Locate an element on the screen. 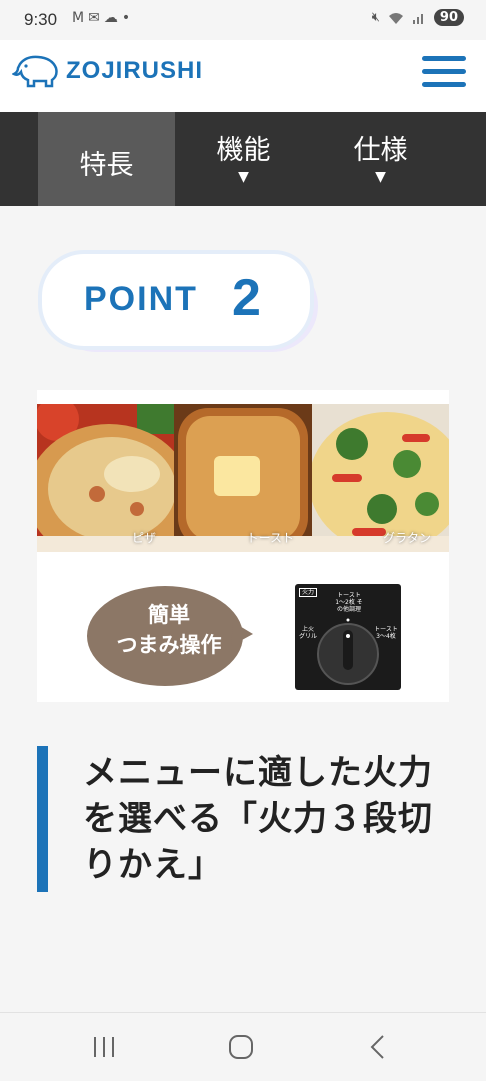 The height and width of the screenshot is (1081, 486). home-icon is located at coordinates (241, 1047).